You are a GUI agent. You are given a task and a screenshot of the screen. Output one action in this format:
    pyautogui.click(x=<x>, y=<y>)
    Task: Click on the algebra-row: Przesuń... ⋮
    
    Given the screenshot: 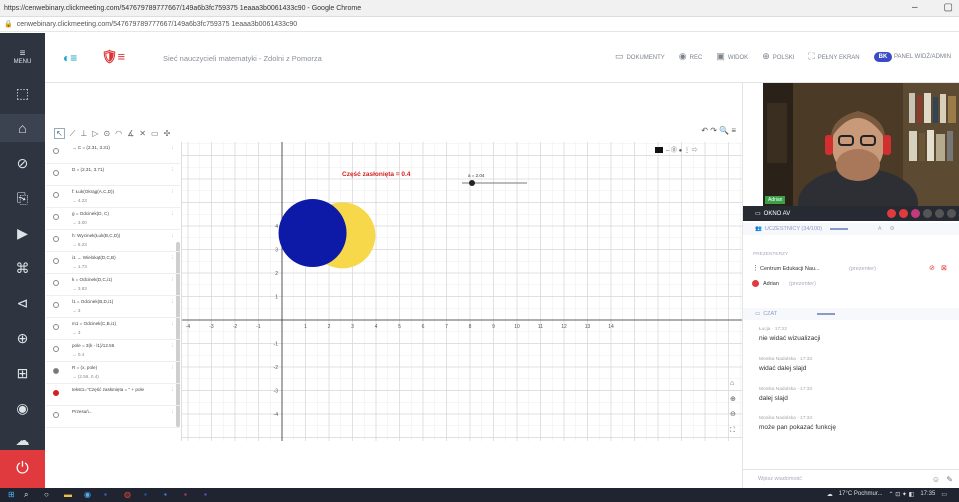 What is the action you would take?
    pyautogui.click(x=113, y=417)
    